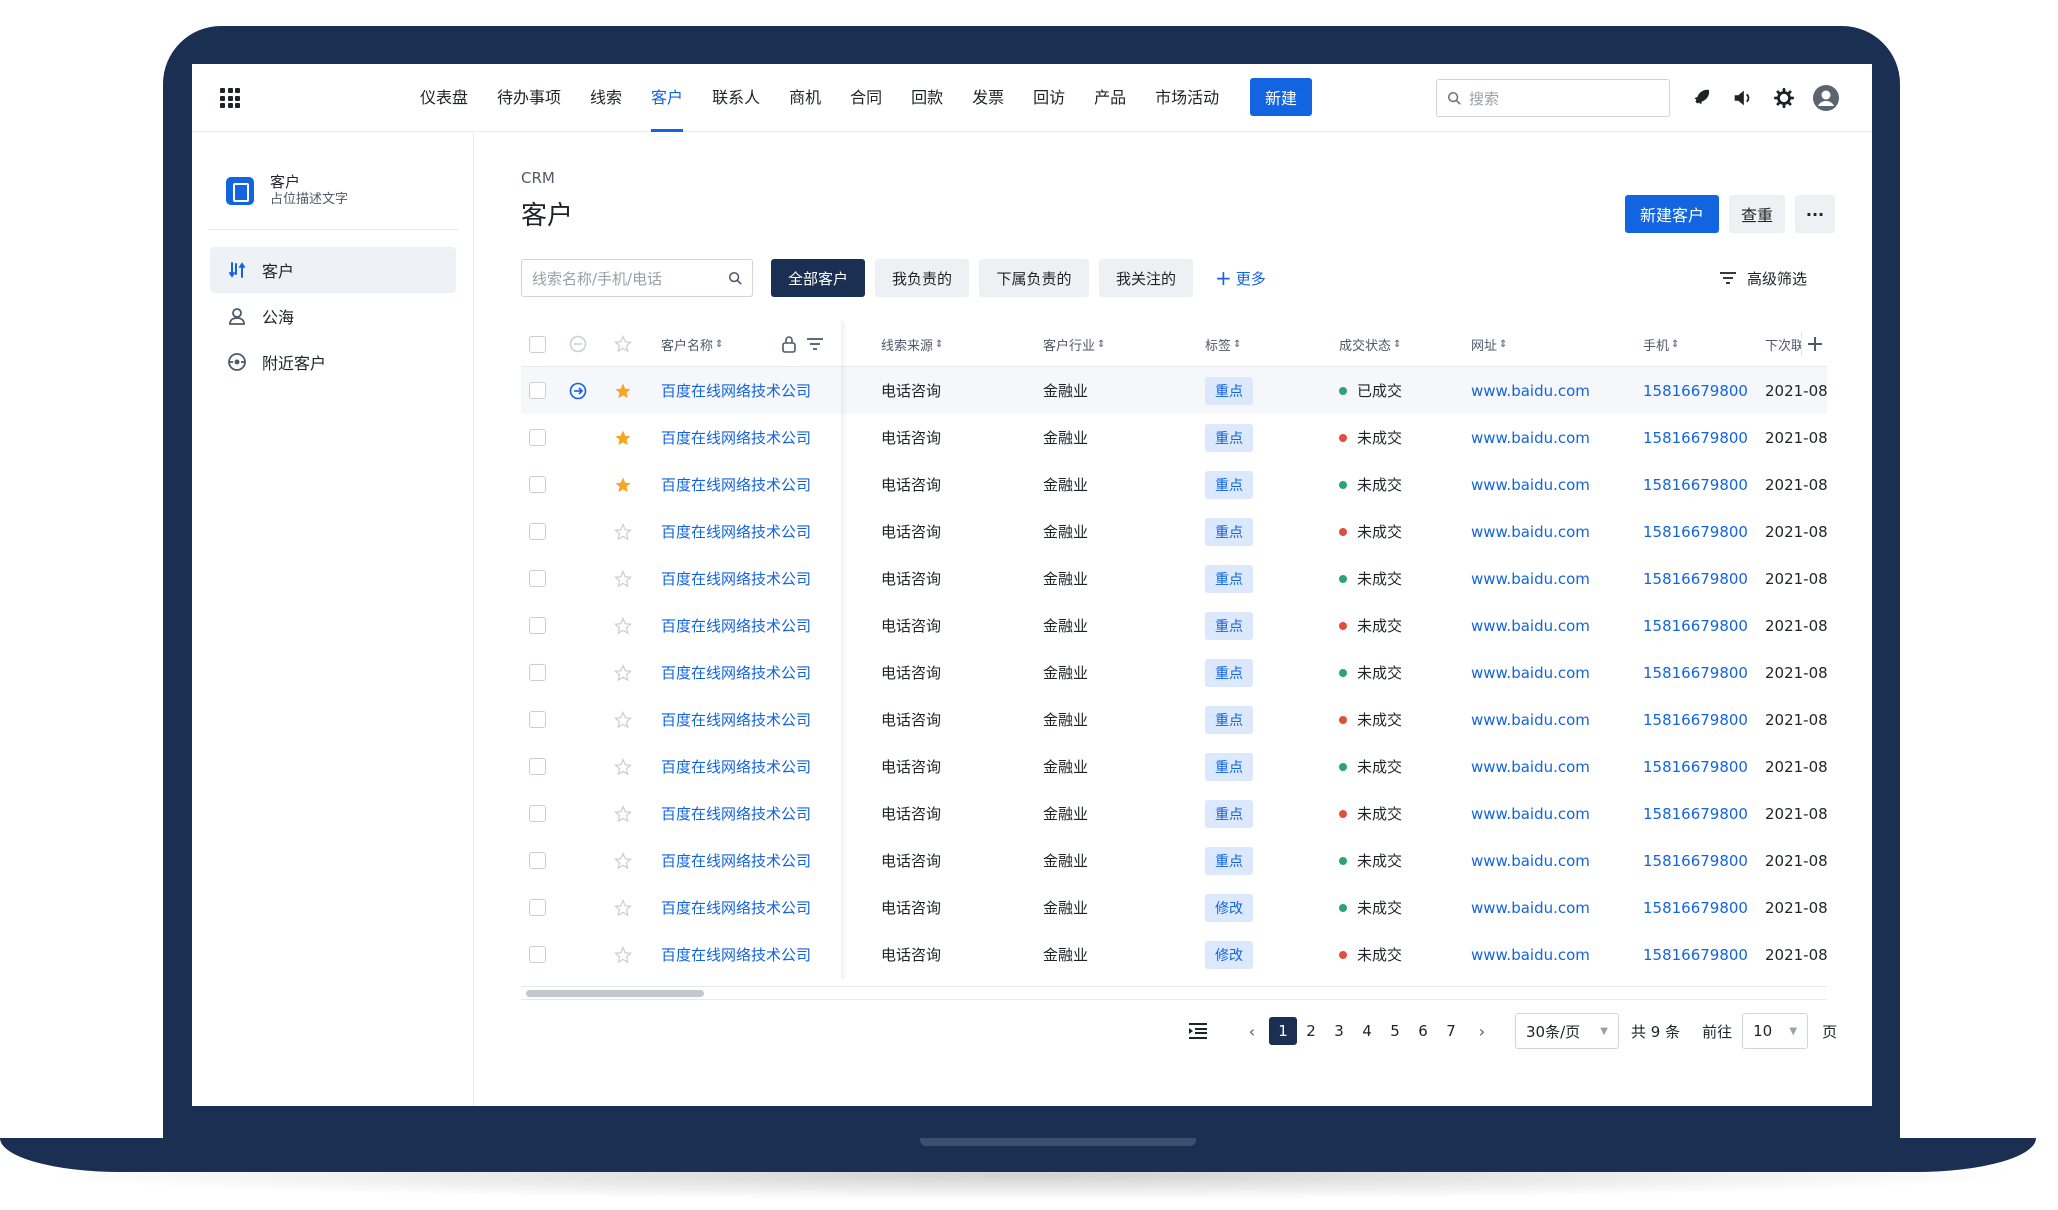 The image size is (2058, 1210). I want to click on dedupe-button: 查重, so click(1757, 214).